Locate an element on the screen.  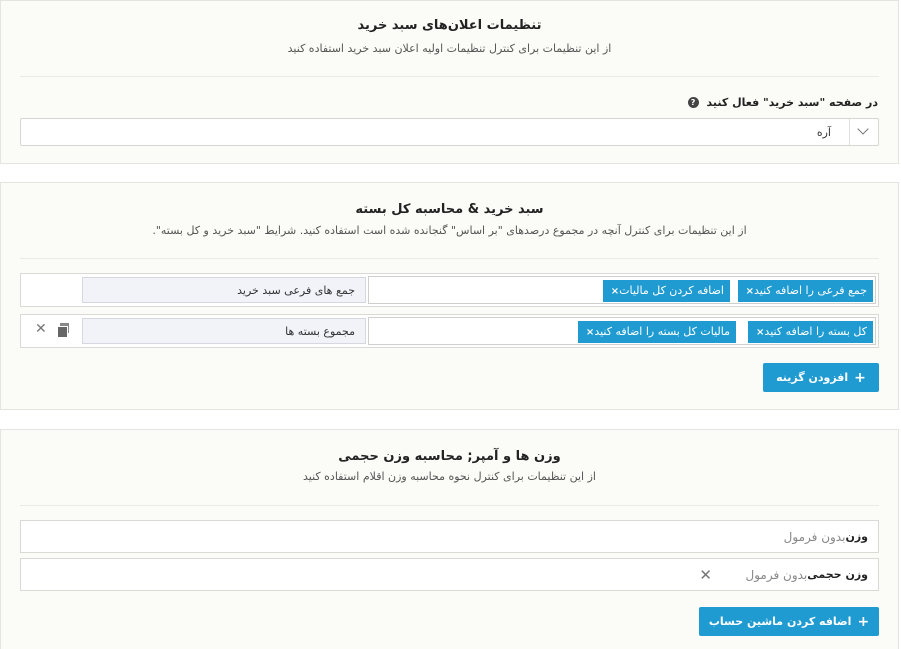
row-actions: ✕ is located at coordinates (52, 330).